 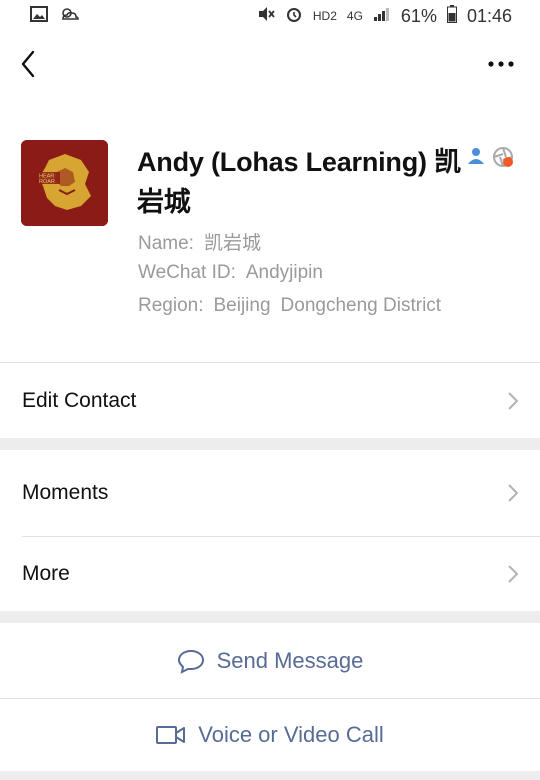 What do you see at coordinates (270, 493) in the screenshot?
I see `moments-row: Moments` at bounding box center [270, 493].